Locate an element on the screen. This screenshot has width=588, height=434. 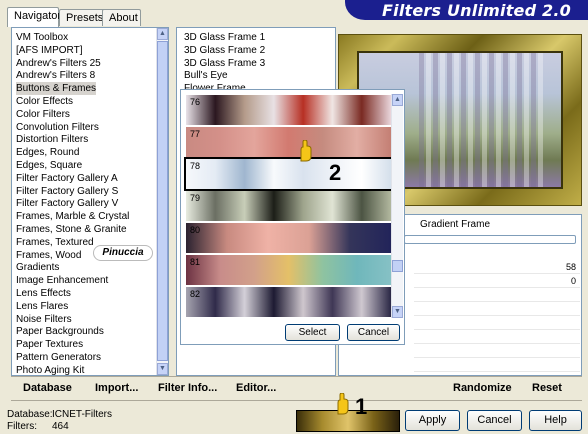
category-item: Andrew's Filters 8 is located at coordinates (55, 75).